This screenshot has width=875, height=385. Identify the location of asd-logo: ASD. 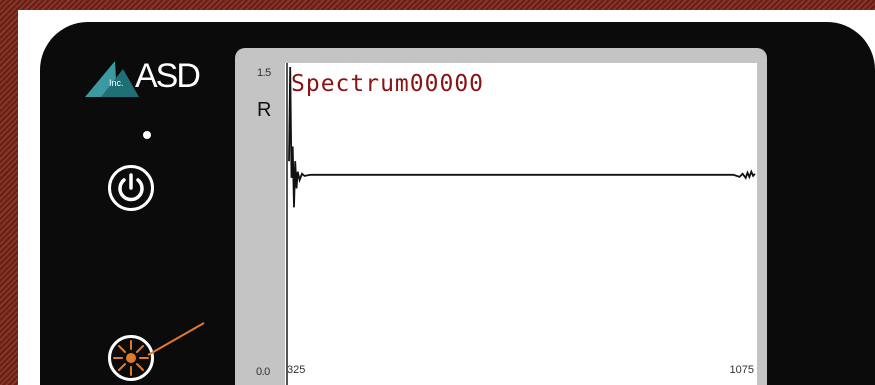
(142, 78).